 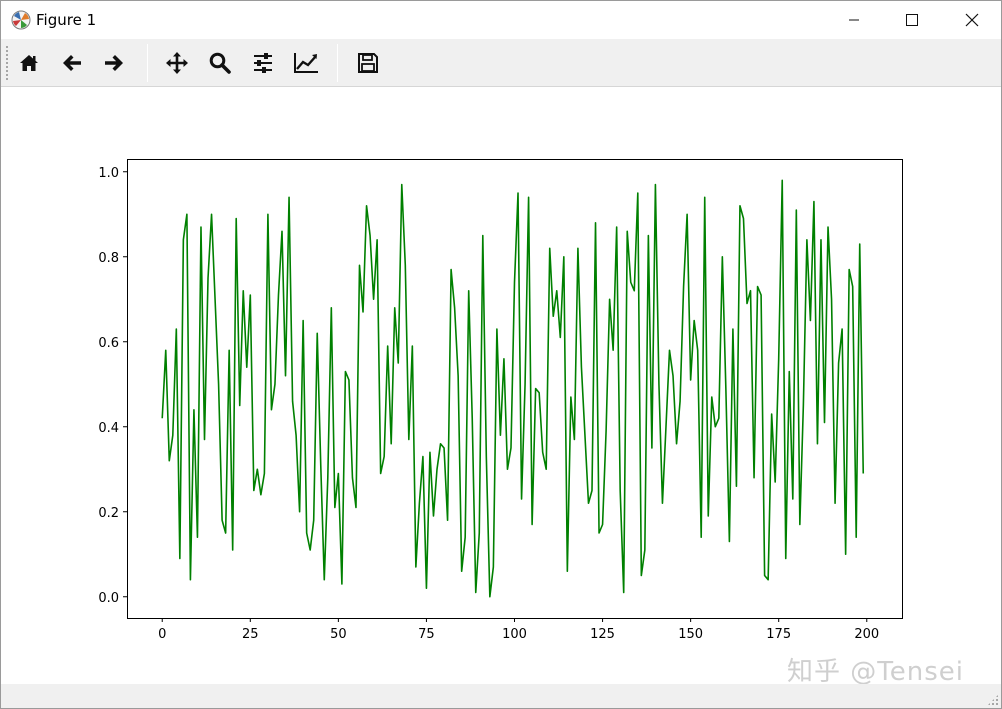 I want to click on back-button, so click(x=72, y=63).